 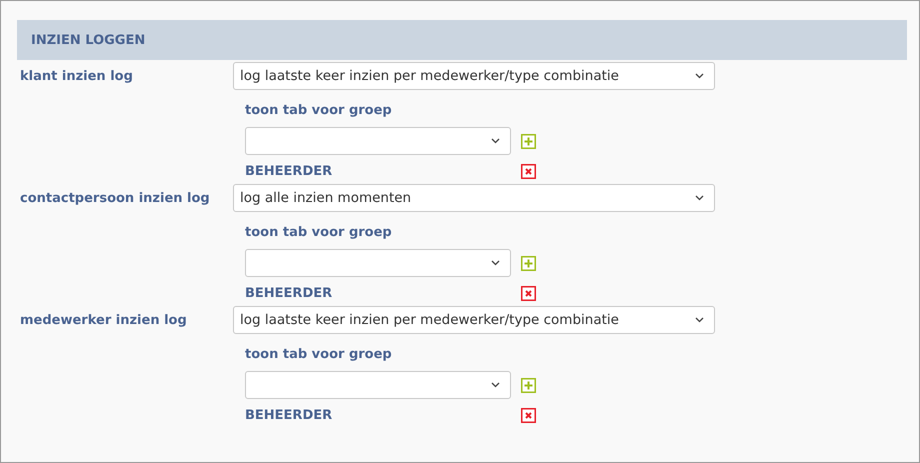 I want to click on field-label: medewerker inzien log, so click(x=103, y=320).